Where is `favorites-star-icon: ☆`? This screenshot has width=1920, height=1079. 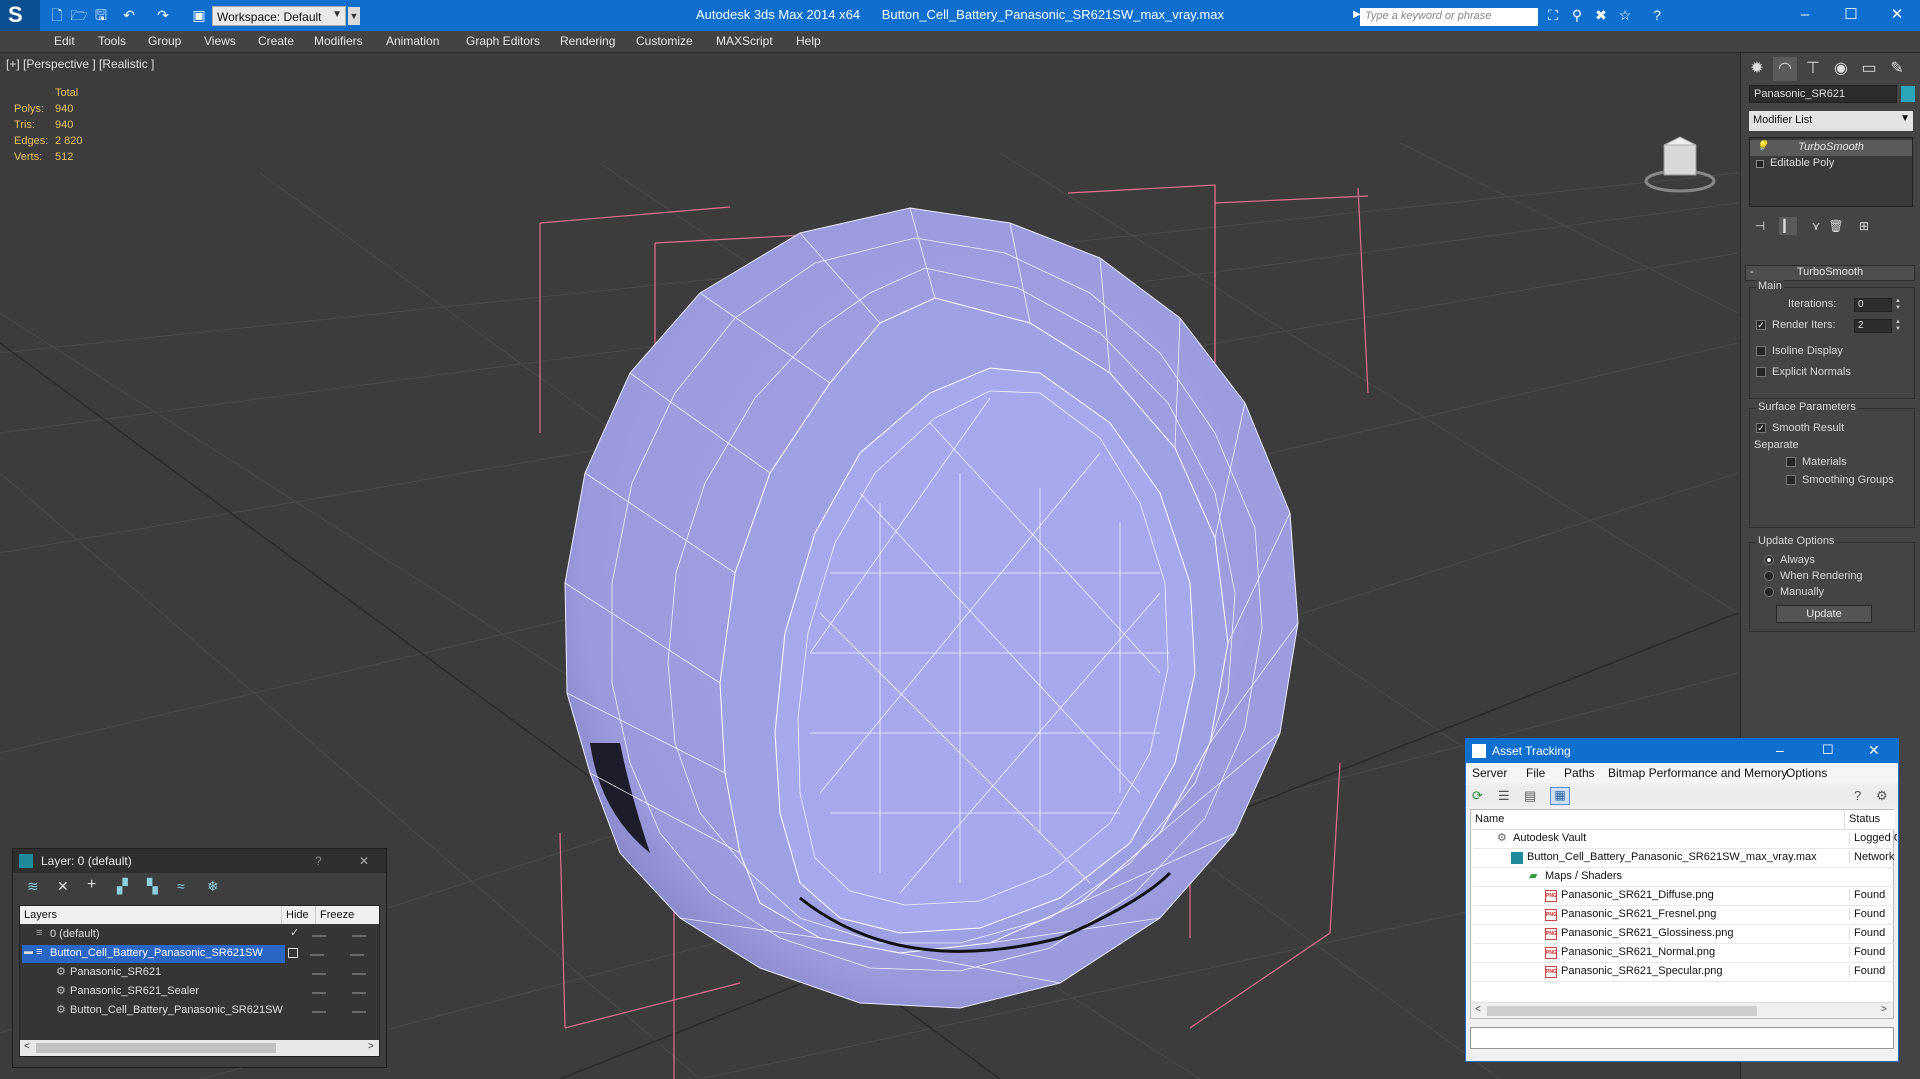 favorites-star-icon: ☆ is located at coordinates (1625, 15).